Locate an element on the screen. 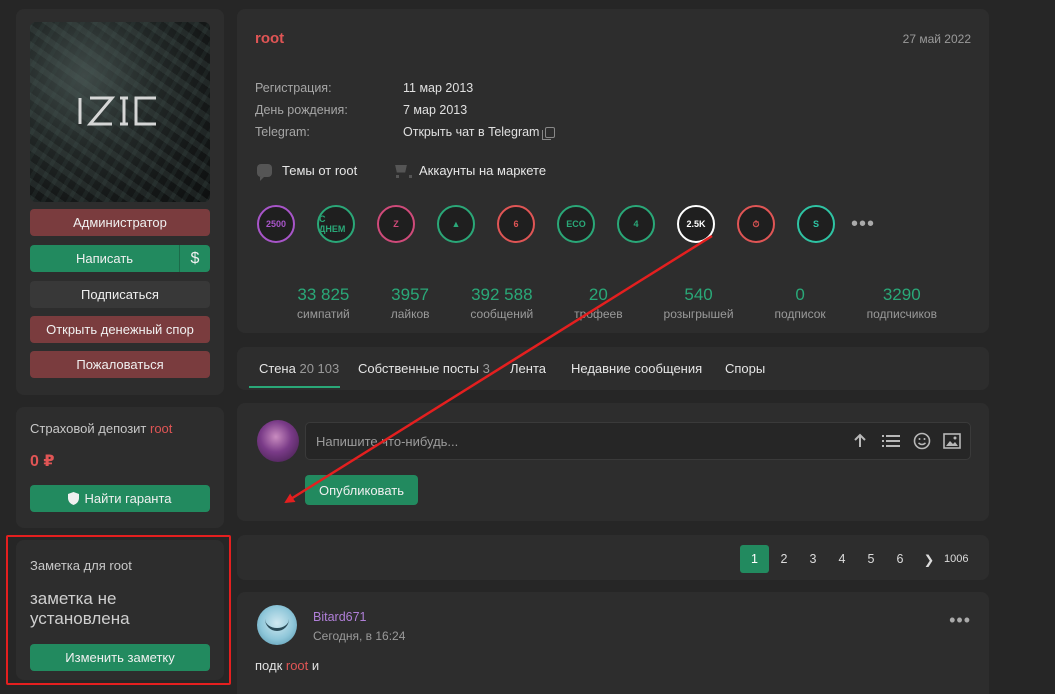 This screenshot has width=1055, height=694. stat-value: 3957 is located at coordinates (410, 294).